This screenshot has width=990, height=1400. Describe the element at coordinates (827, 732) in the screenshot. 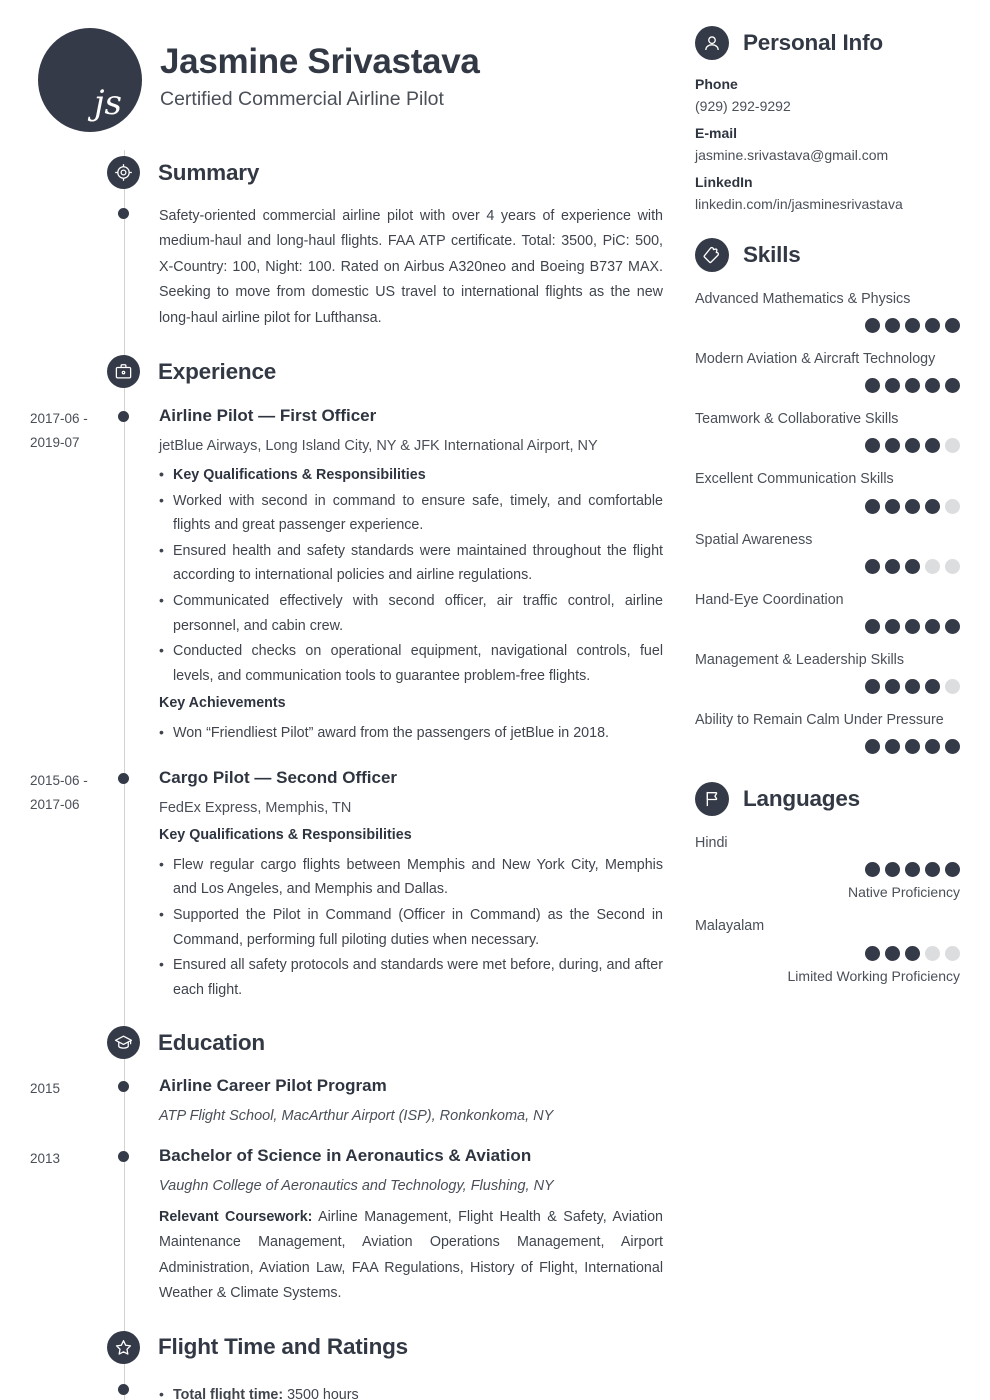

I see `skill-item: Ability to Remain Calm Under Pressure` at that location.